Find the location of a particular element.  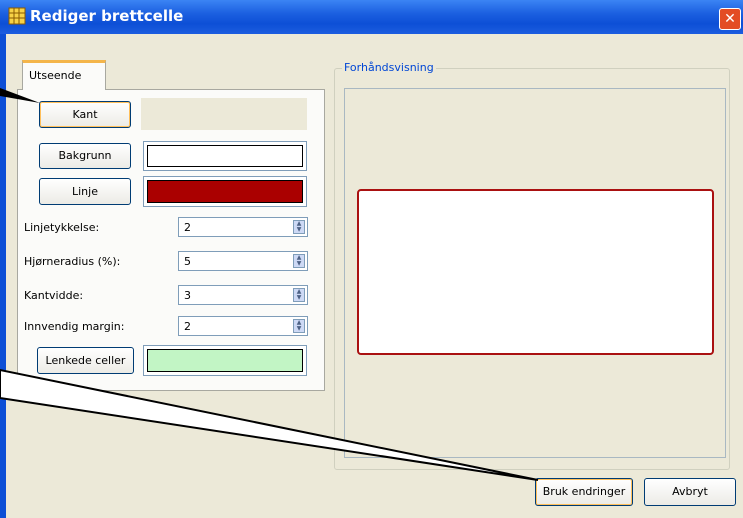

callout-arrow-kant is located at coordinates (20, 95).